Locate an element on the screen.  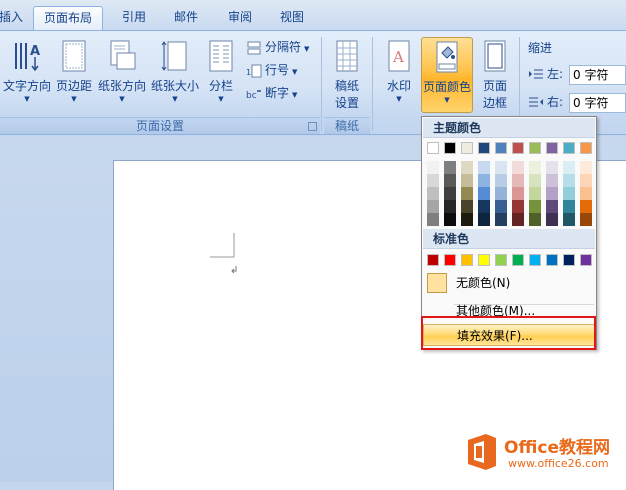
size-button: 纸张大小 ▼ is located at coordinates (175, 75).